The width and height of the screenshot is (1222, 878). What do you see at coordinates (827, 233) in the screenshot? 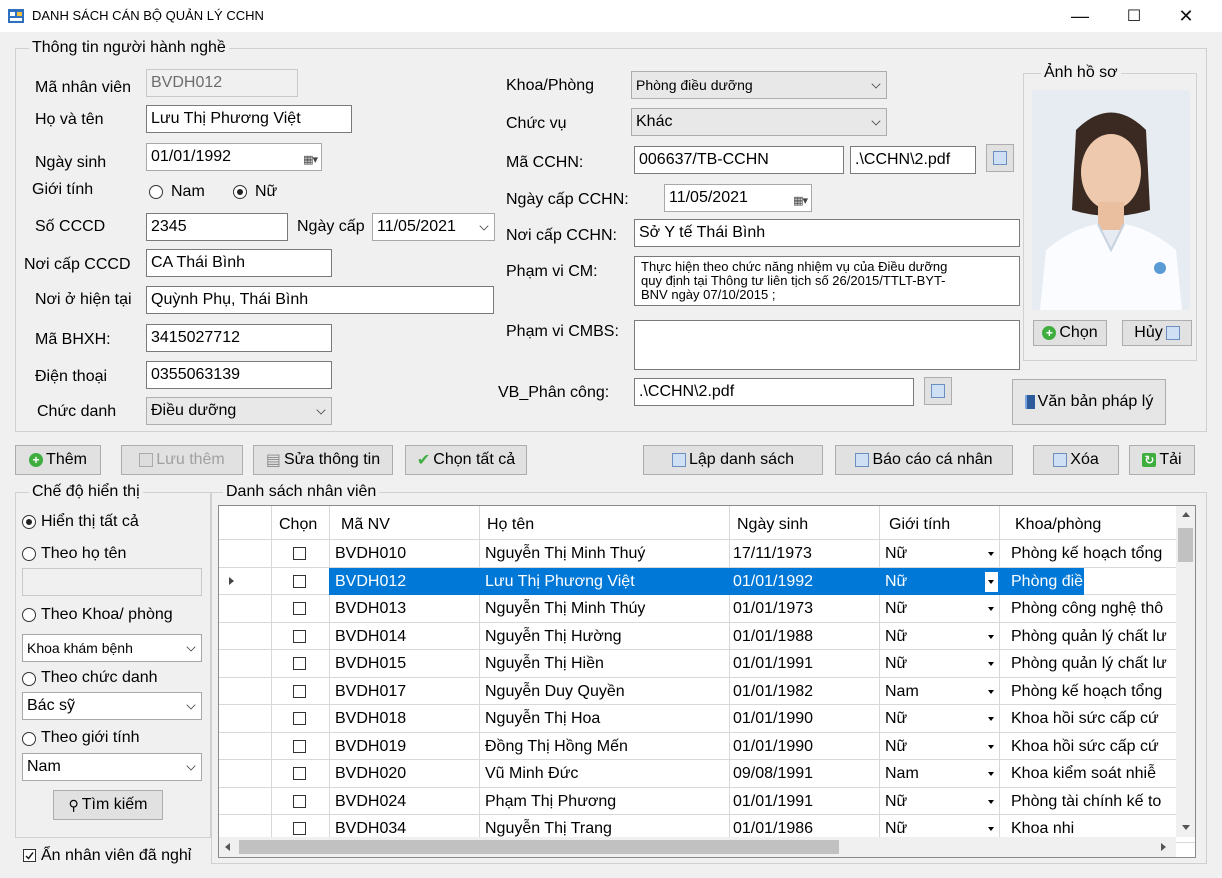
I see `noi-cap-cchn-field: Sở Y tế Thái Bình` at bounding box center [827, 233].